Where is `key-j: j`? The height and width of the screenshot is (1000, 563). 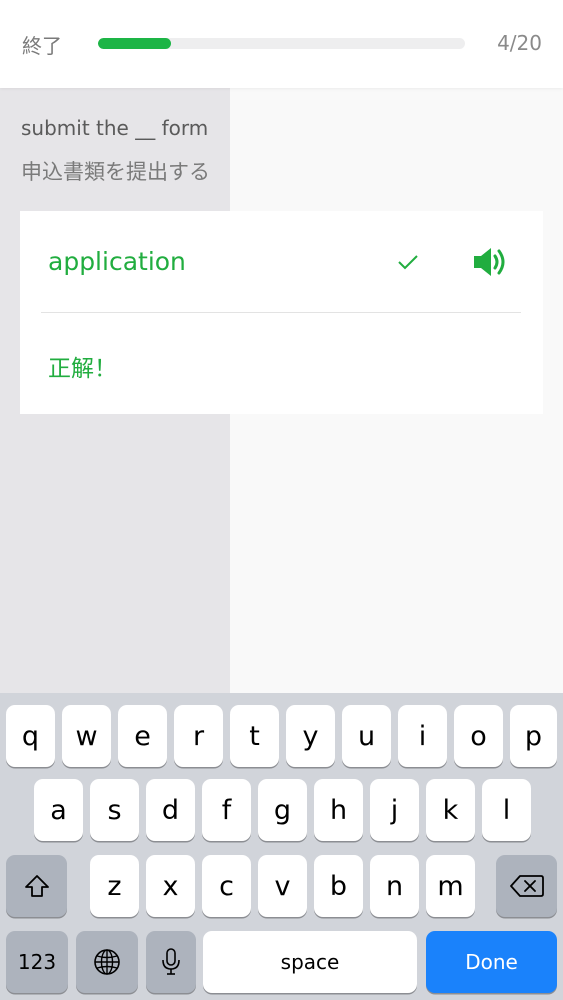 key-j: j is located at coordinates (394, 810).